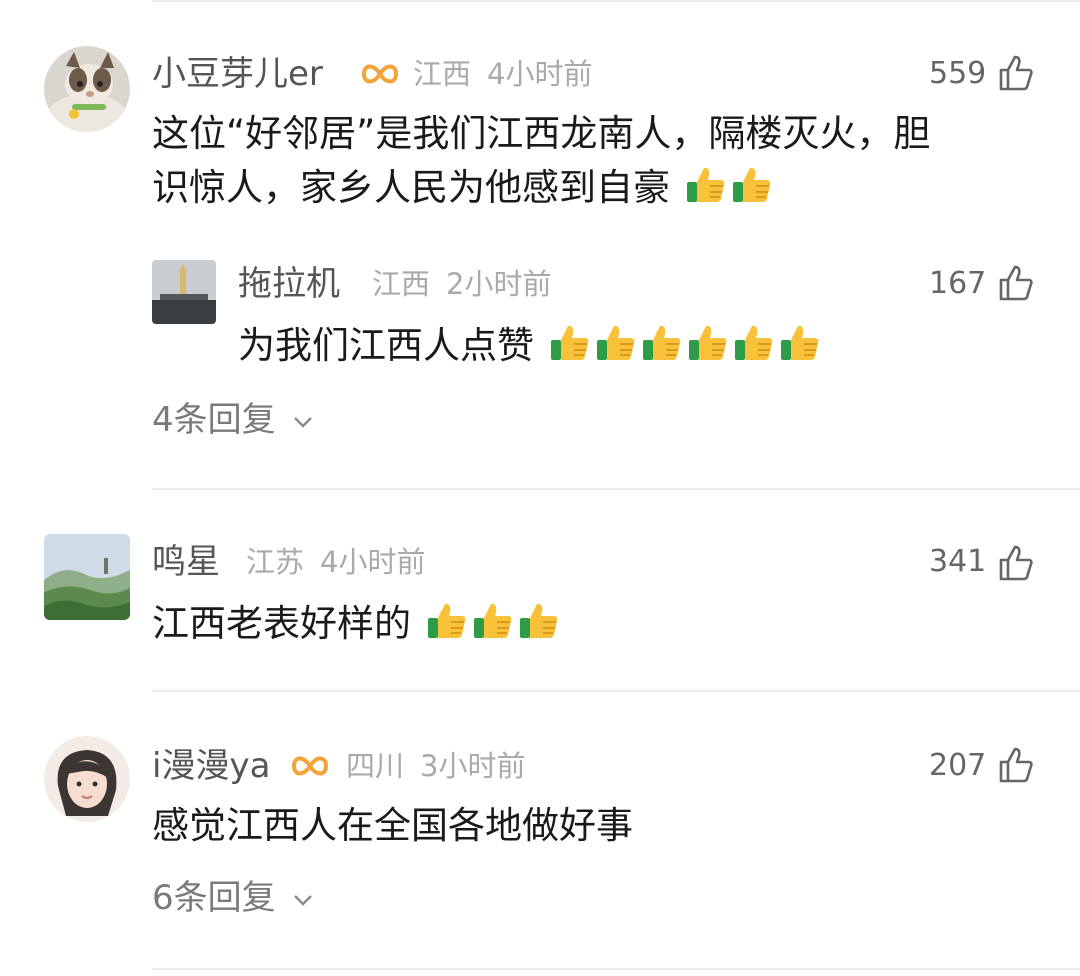 This screenshot has width=1080, height=976. What do you see at coordinates (499, 284) in the screenshot?
I see `reply-timestamp: 2小时前` at bounding box center [499, 284].